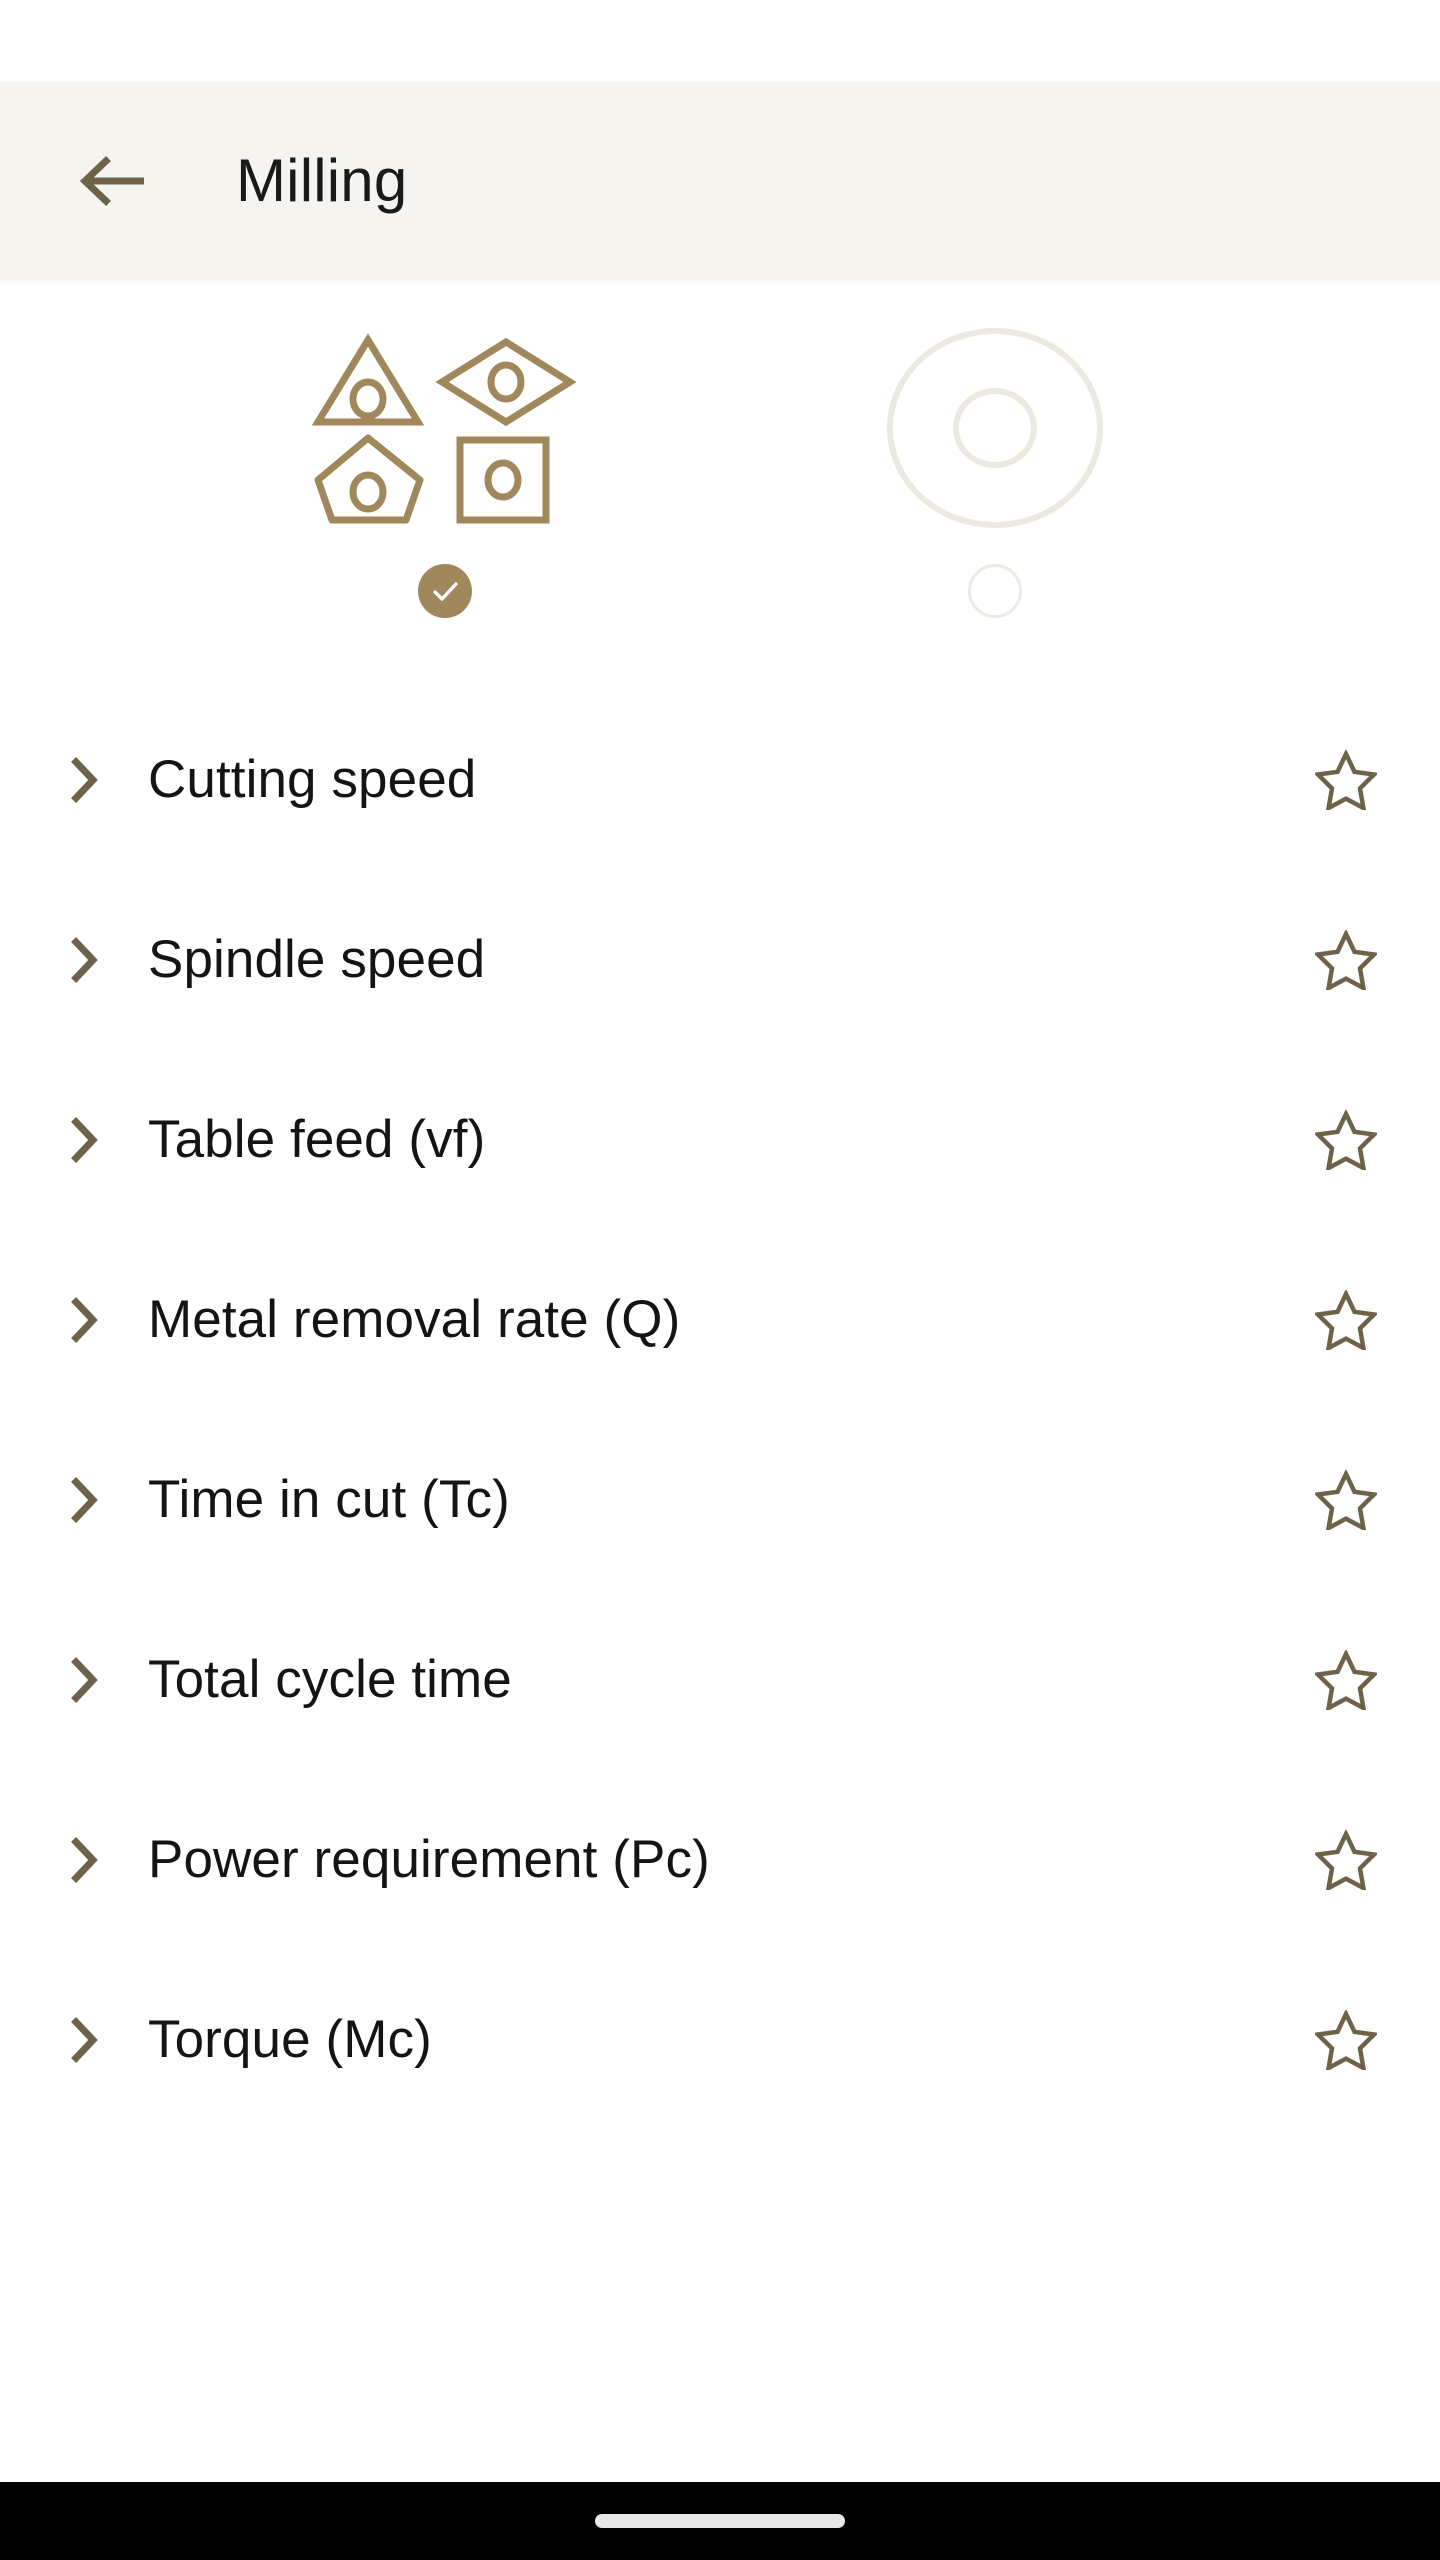 This screenshot has width=1440, height=2560. What do you see at coordinates (720, 2306) in the screenshot?
I see `list-empty-space` at bounding box center [720, 2306].